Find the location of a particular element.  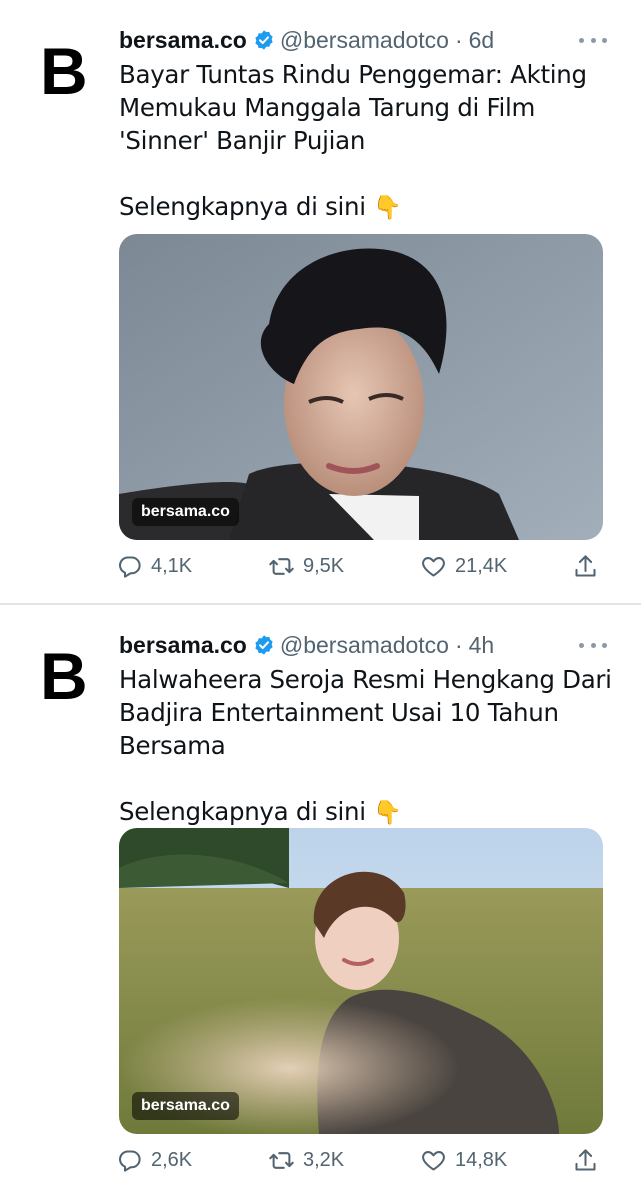

reply-button: 4,1K is located at coordinates (154, 566).